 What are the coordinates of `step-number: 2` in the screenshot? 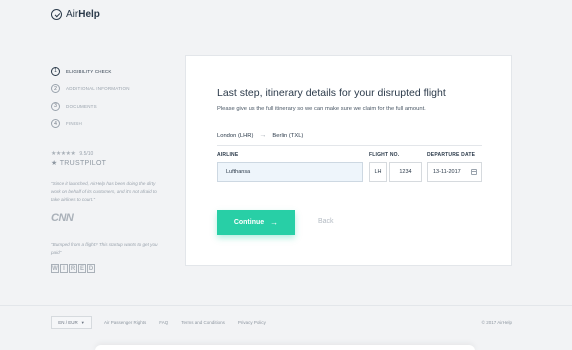 It's located at (55, 88).